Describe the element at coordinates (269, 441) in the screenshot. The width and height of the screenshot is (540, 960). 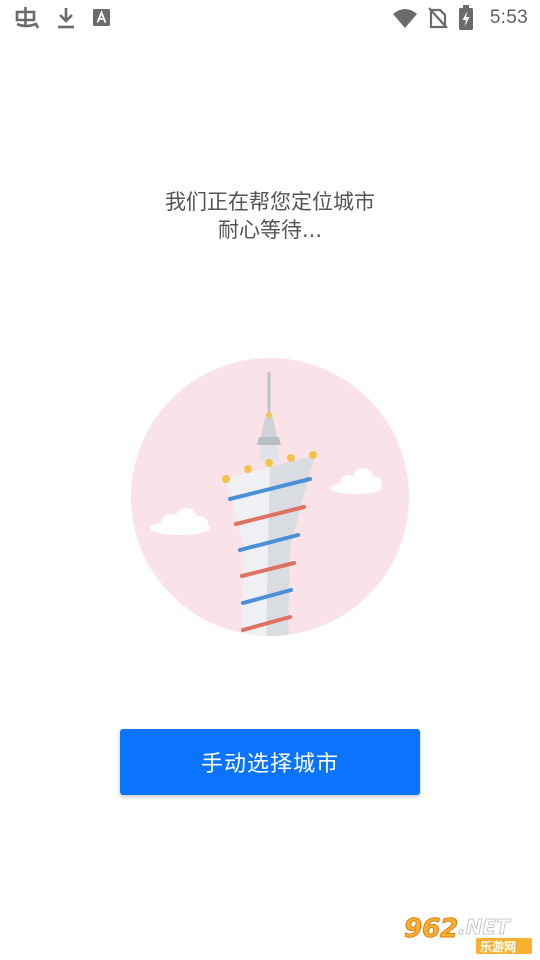
I see `tower-top-deck` at that location.